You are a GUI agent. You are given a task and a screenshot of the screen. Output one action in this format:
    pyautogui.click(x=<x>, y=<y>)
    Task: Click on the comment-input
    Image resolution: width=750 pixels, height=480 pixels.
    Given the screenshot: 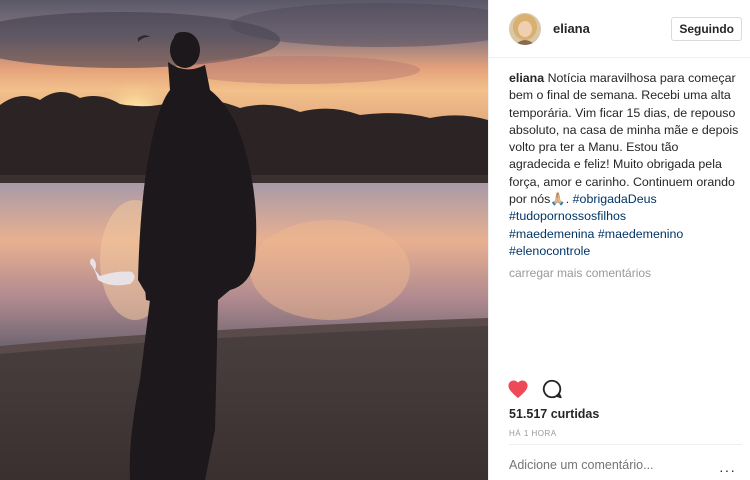 What is the action you would take?
    pyautogui.click(x=611, y=465)
    